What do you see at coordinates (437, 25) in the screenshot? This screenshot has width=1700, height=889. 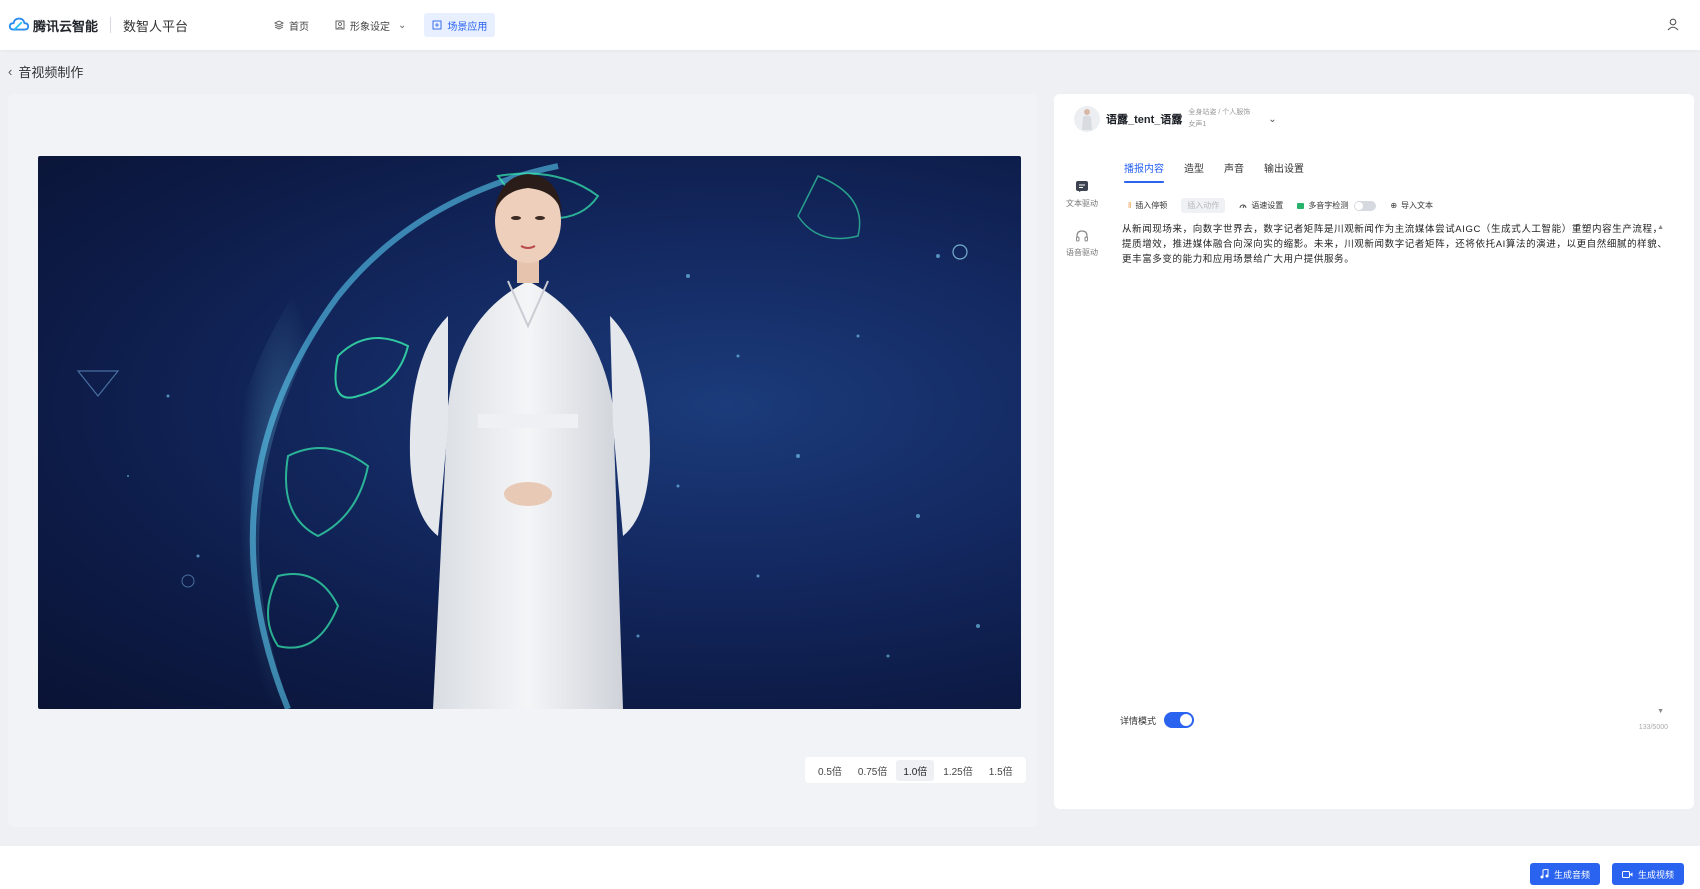 I see `scene-icon` at bounding box center [437, 25].